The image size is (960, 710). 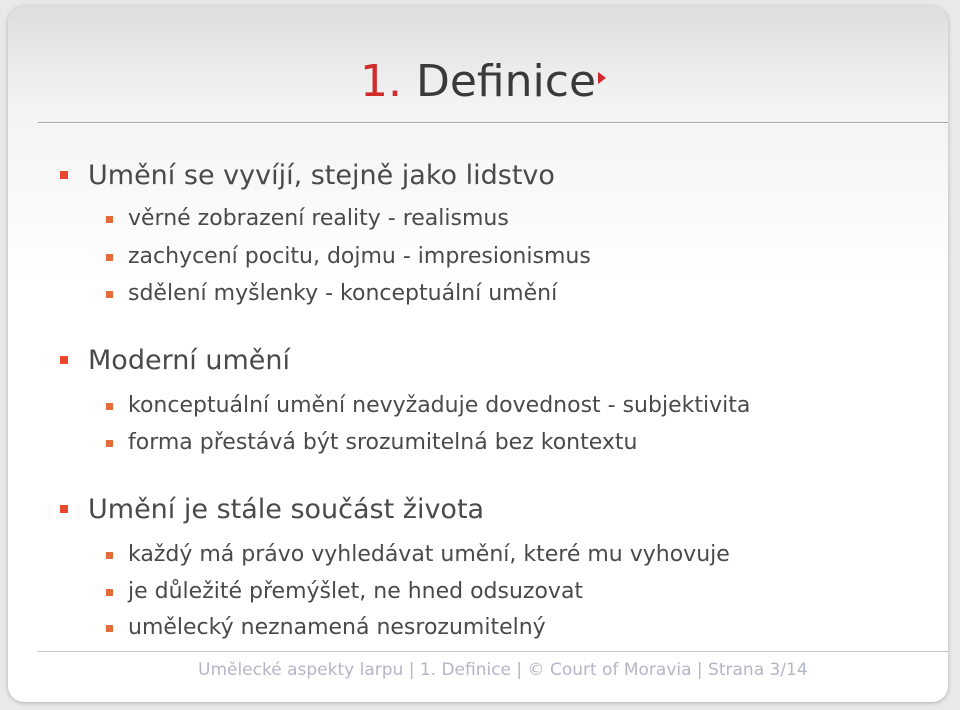 I want to click on section-heading: Umění je stále součást života, so click(x=286, y=509).